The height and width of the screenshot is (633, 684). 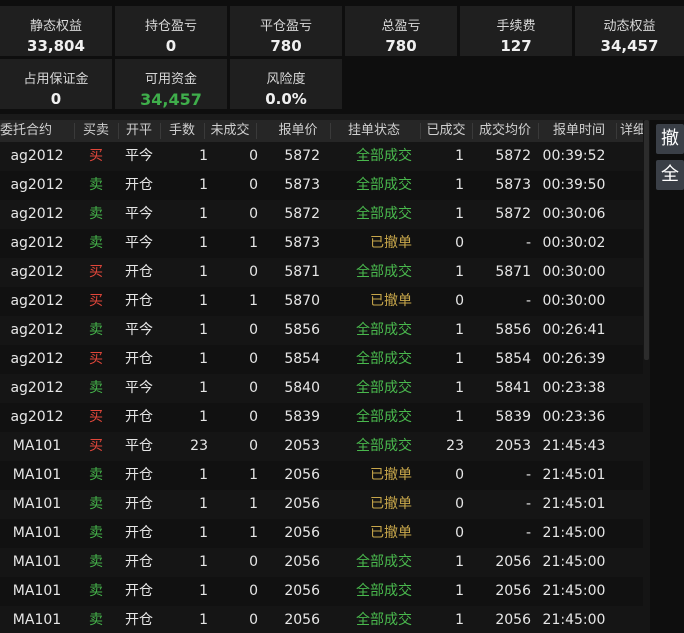 I want to click on table-row: ag2012 买 开仓 1 0 5839 全部成交 1 5839 00:23:36, so click(x=325, y=417).